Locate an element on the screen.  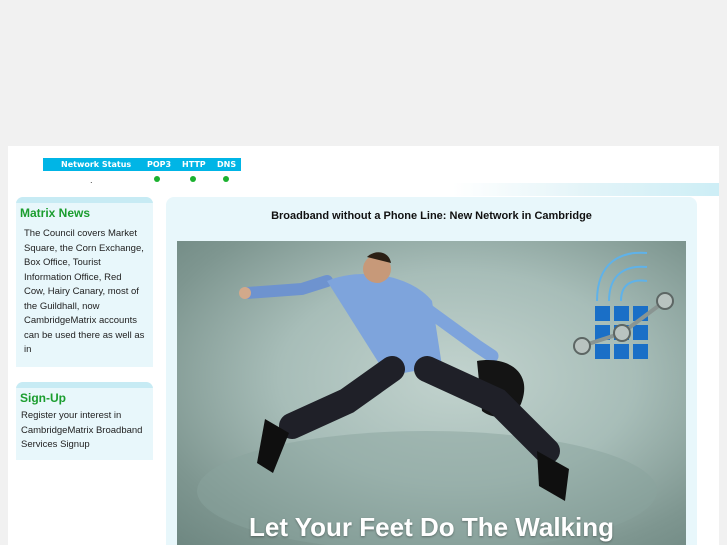
network-status-bar: Network Status POP3 HTTP DNS is located at coordinates (142, 164).